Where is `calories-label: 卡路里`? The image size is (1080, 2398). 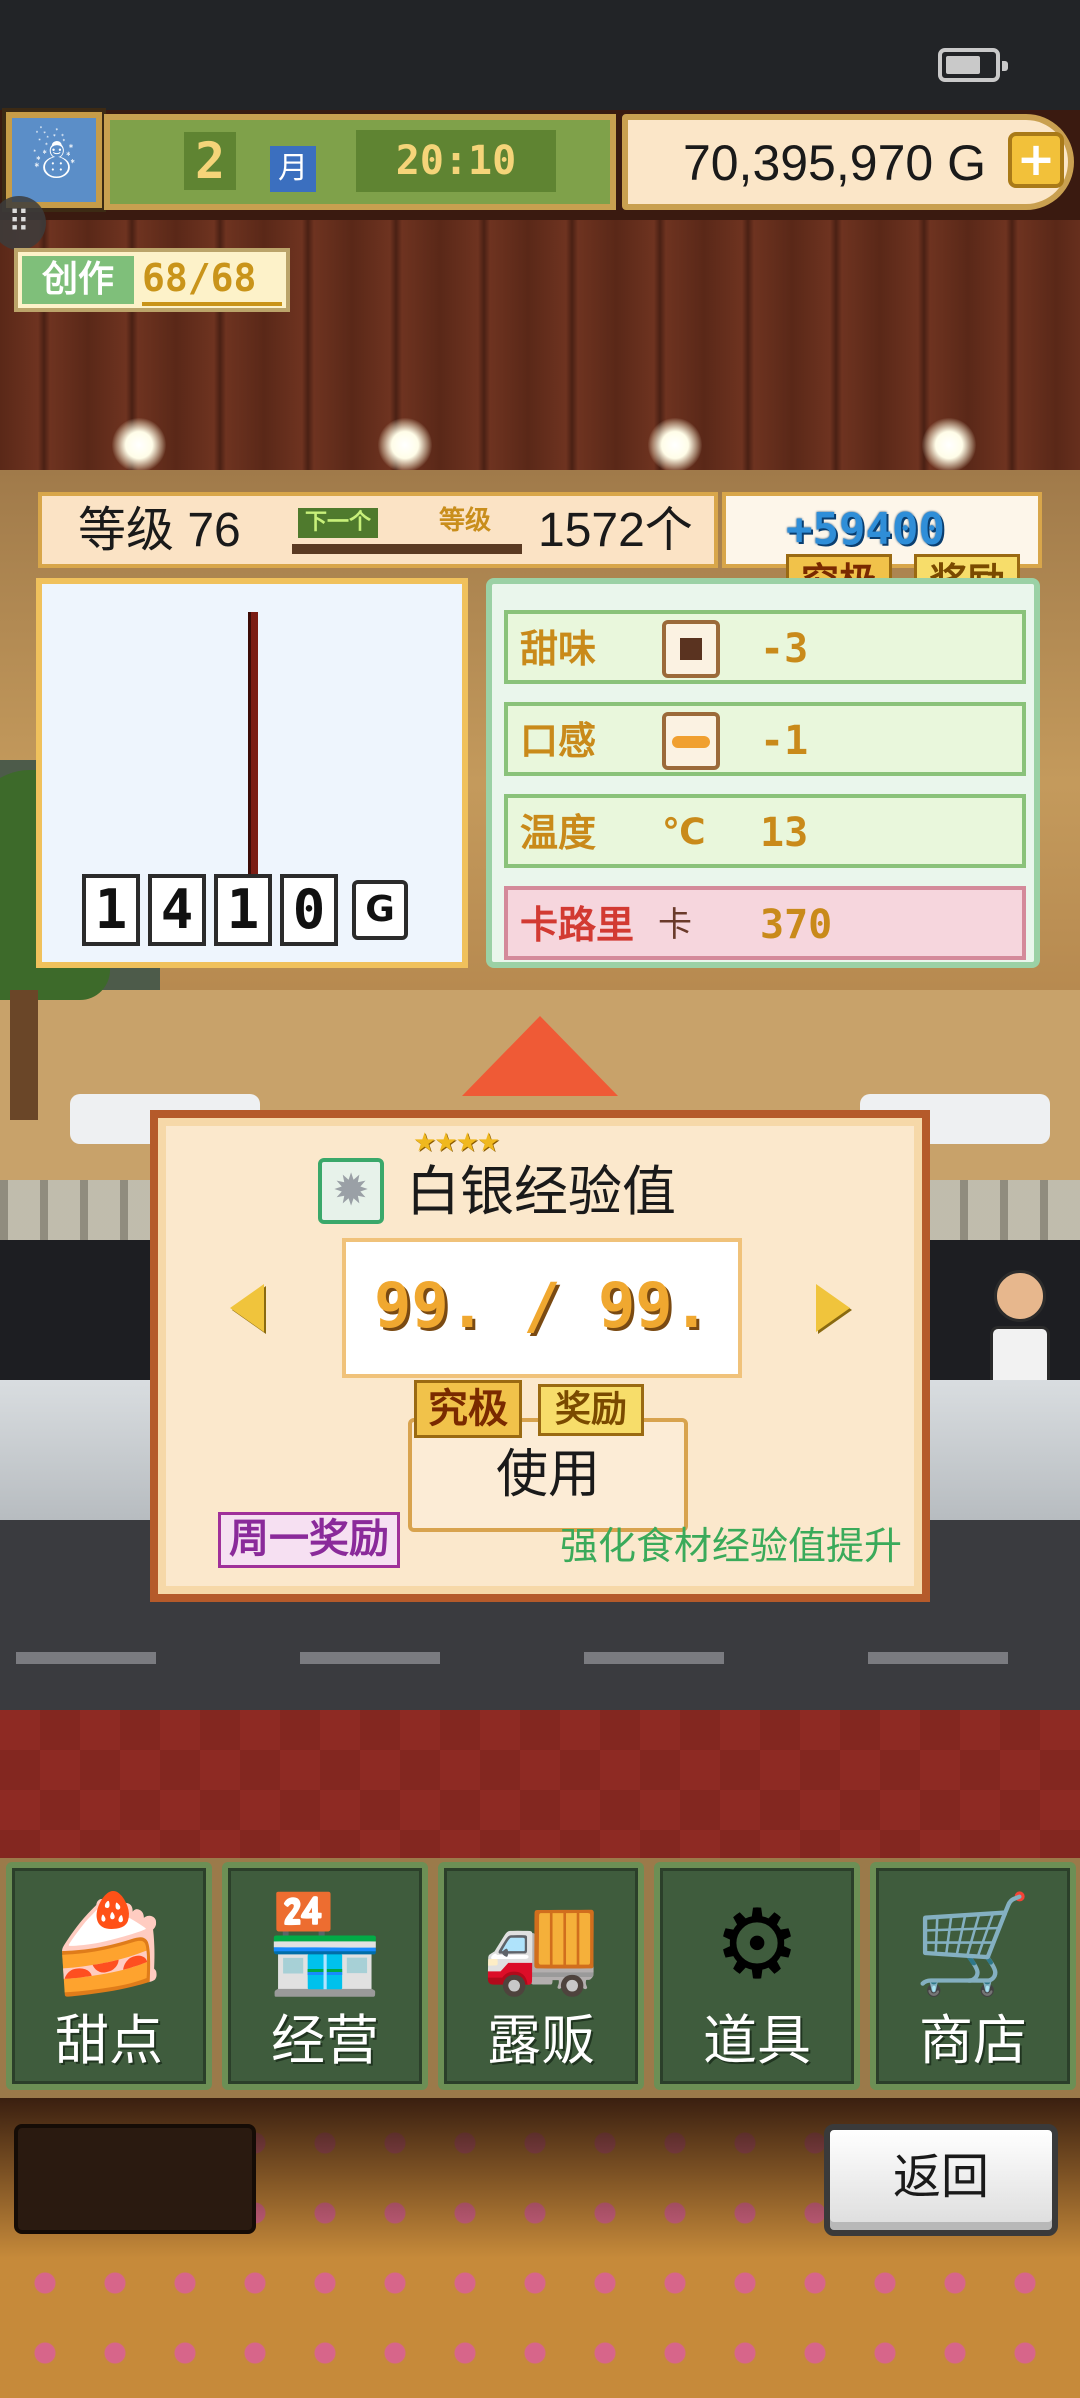
calories-label: 卡路里 is located at coordinates (577, 925).